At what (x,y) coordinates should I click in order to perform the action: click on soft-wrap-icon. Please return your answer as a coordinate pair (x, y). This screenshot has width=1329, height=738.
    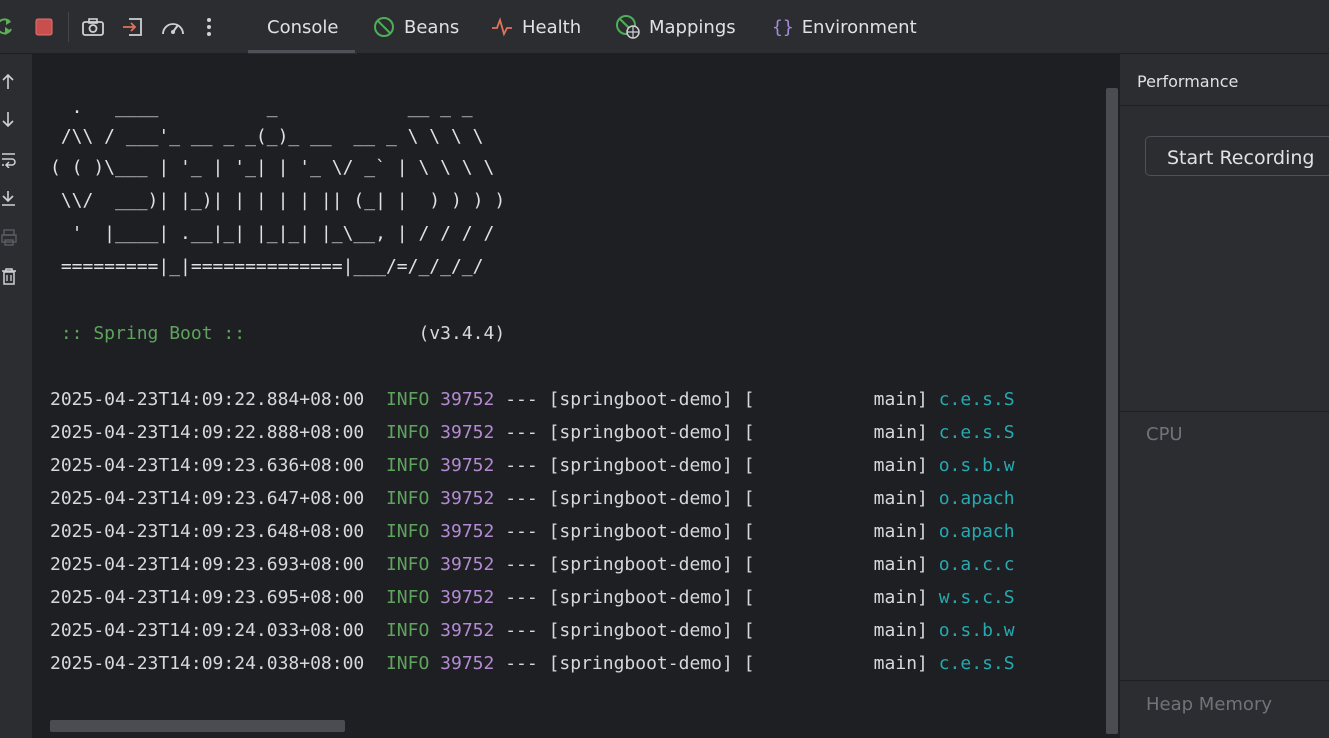
    Looking at the image, I should click on (9, 159).